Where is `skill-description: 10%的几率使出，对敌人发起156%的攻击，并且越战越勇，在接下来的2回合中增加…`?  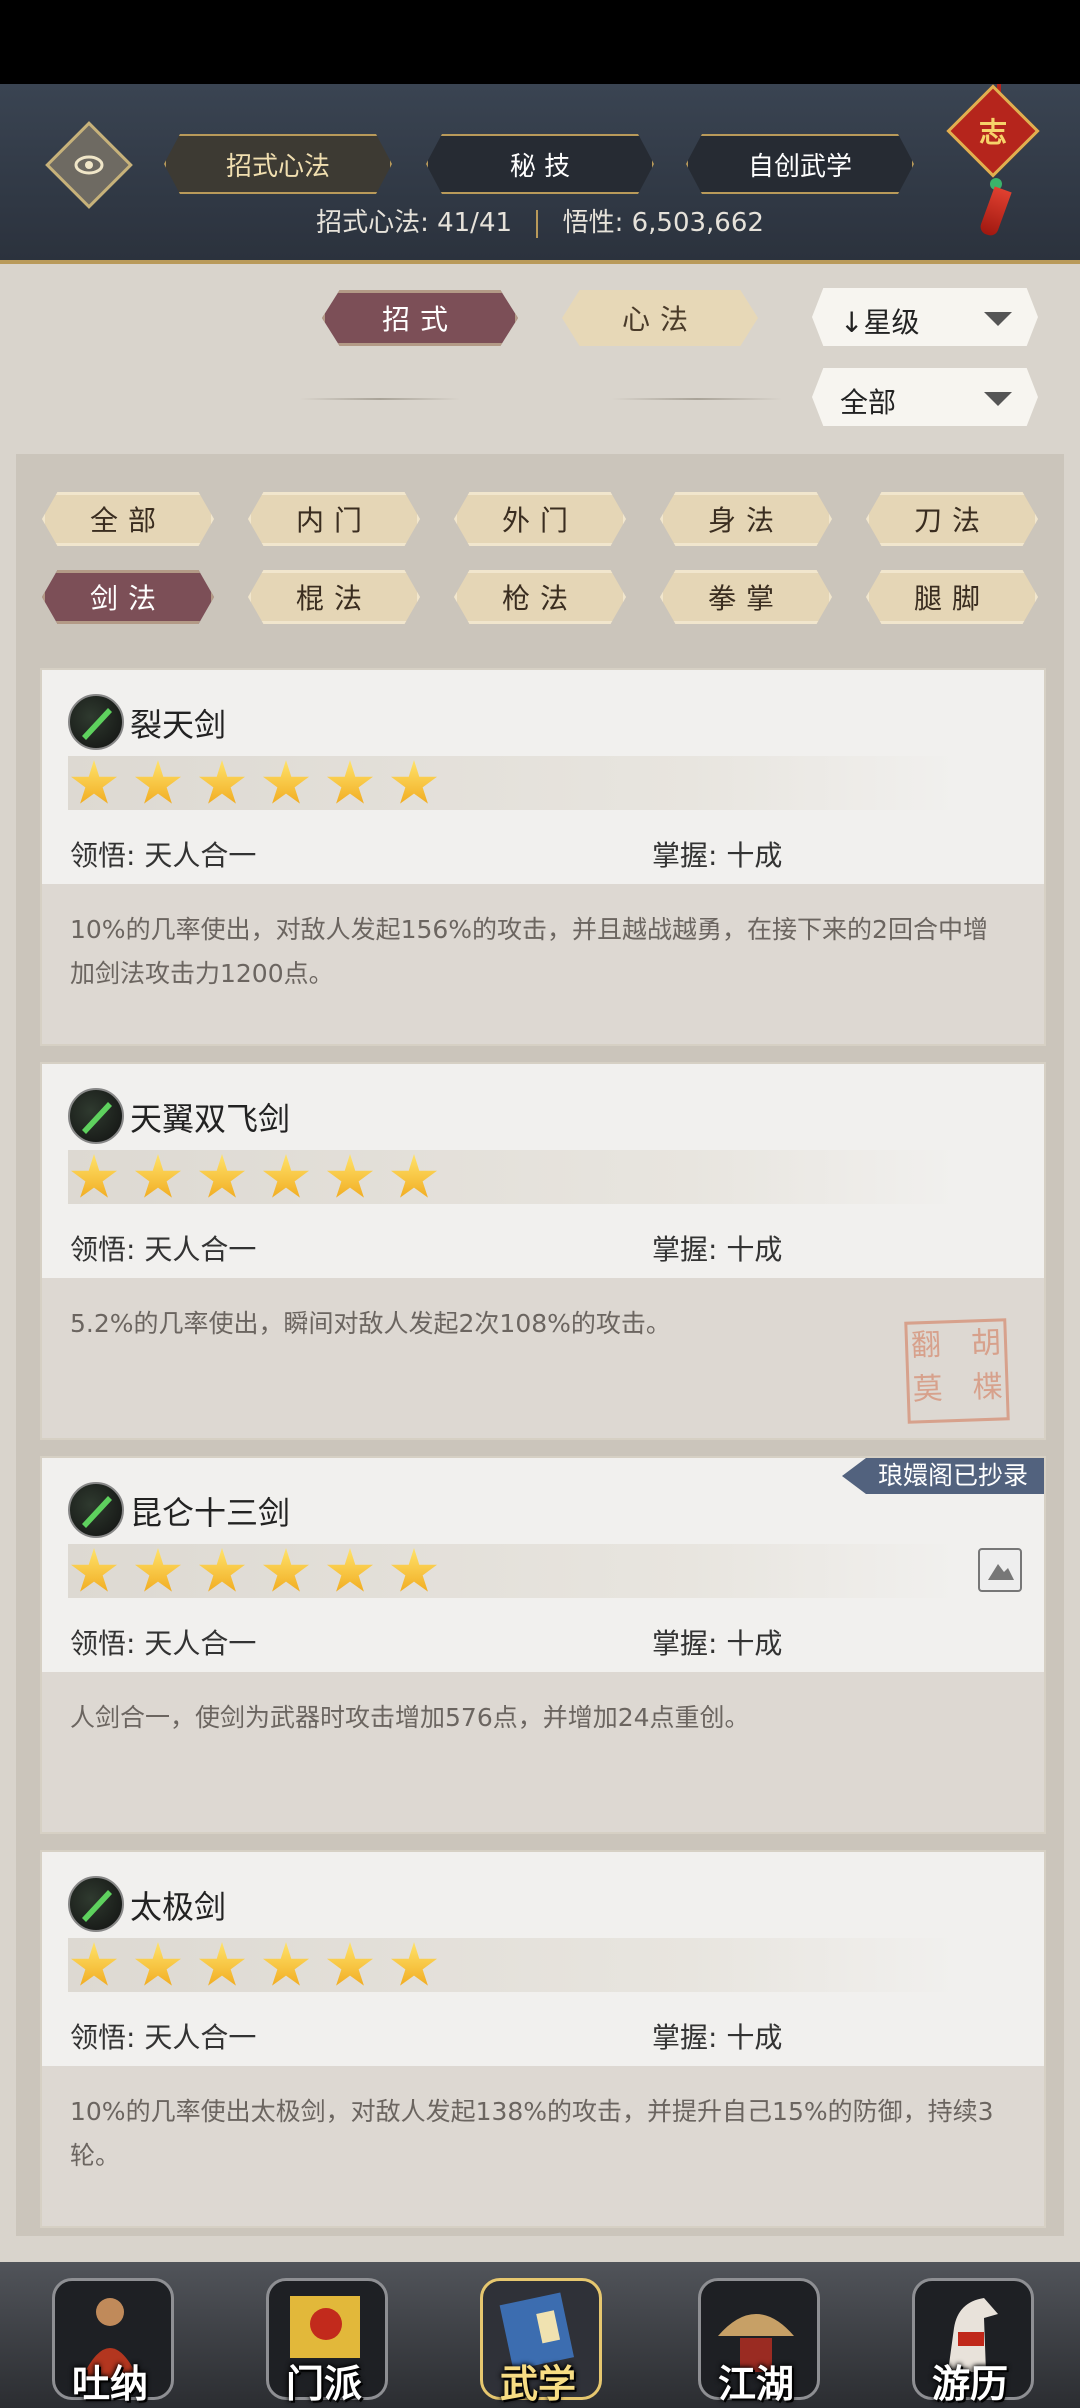 skill-description: 10%的几率使出，对敌人发起156%的攻击，并且越战越勇，在接下来的2回合中增加… is located at coordinates (529, 951).